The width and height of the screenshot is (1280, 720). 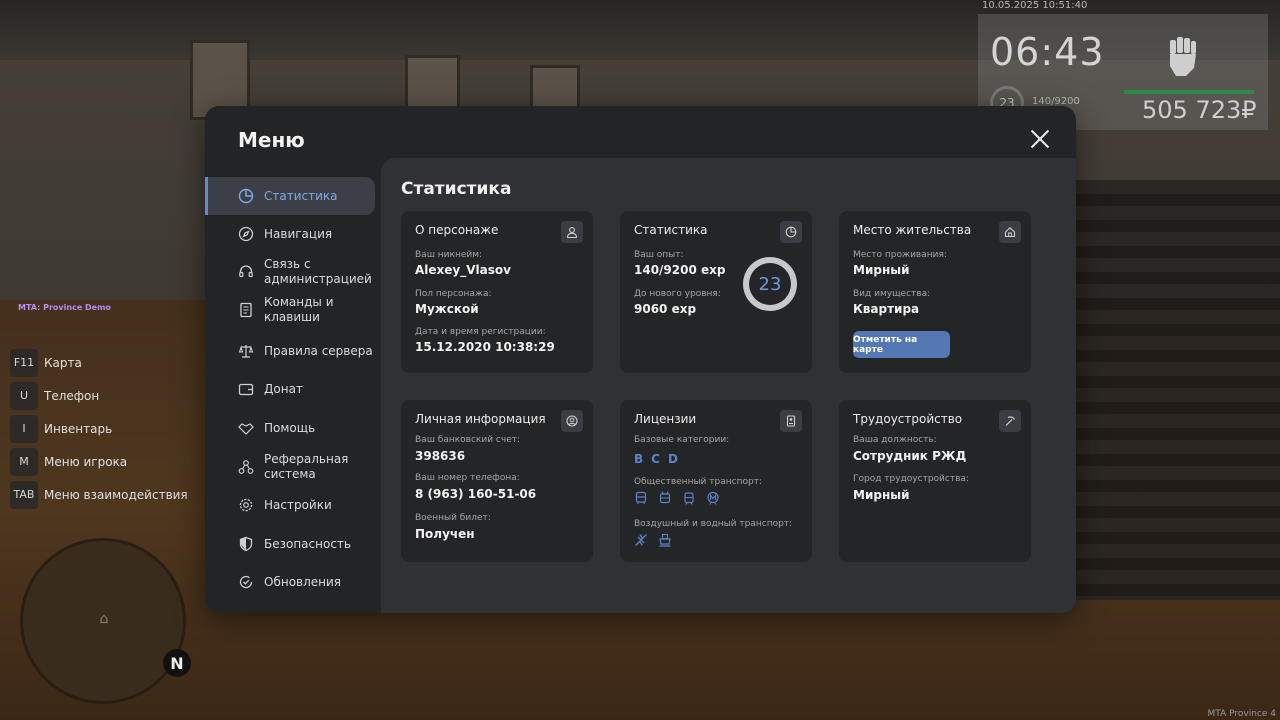 I want to click on nav-item-admin-contact: Связь с администрацией, so click(x=290, y=272).